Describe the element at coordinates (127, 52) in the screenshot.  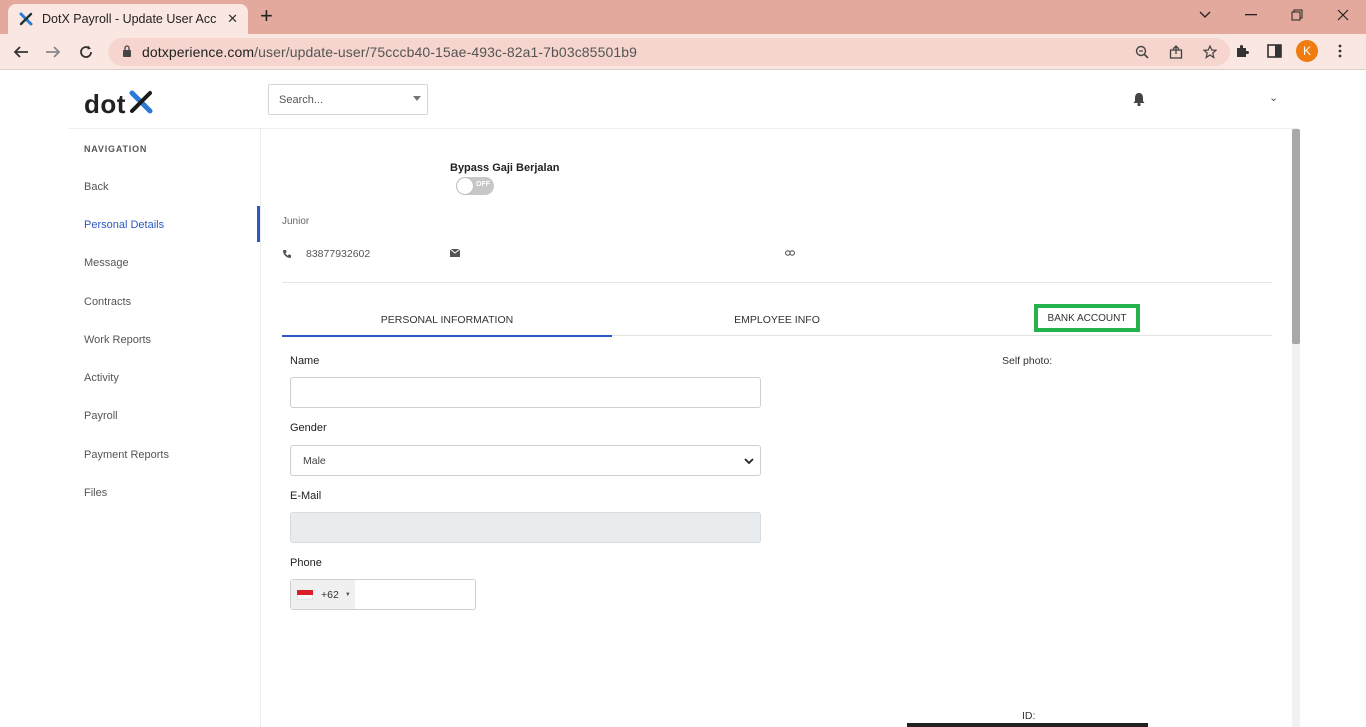
I see `lock-icon` at that location.